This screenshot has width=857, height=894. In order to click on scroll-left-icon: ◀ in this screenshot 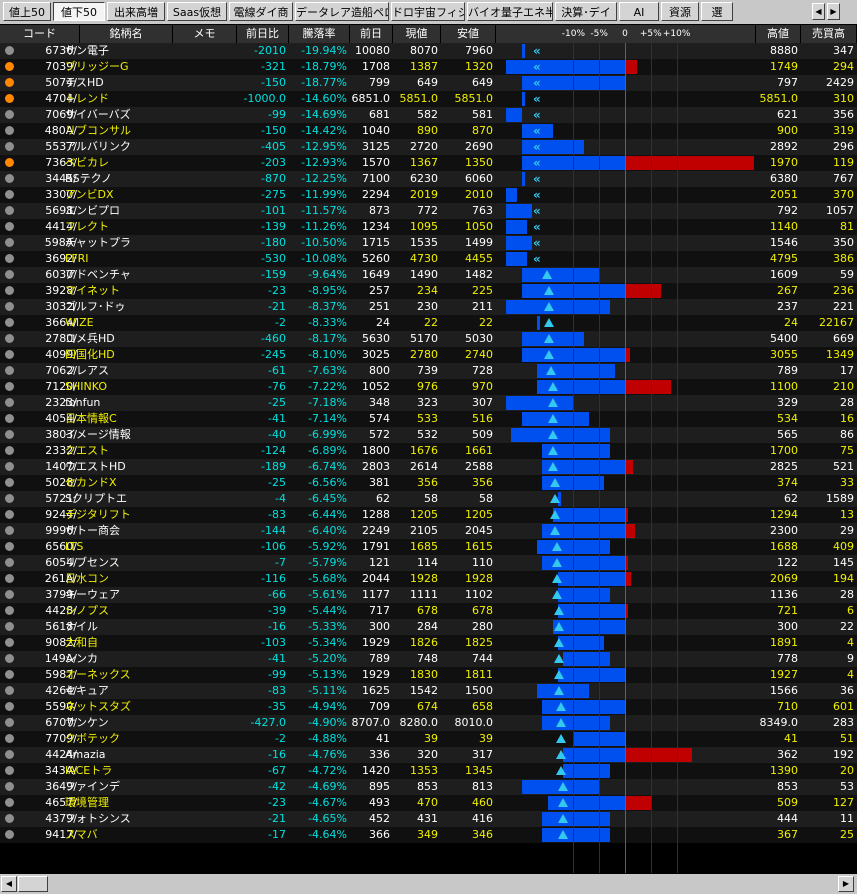, I will do `click(9, 884)`.